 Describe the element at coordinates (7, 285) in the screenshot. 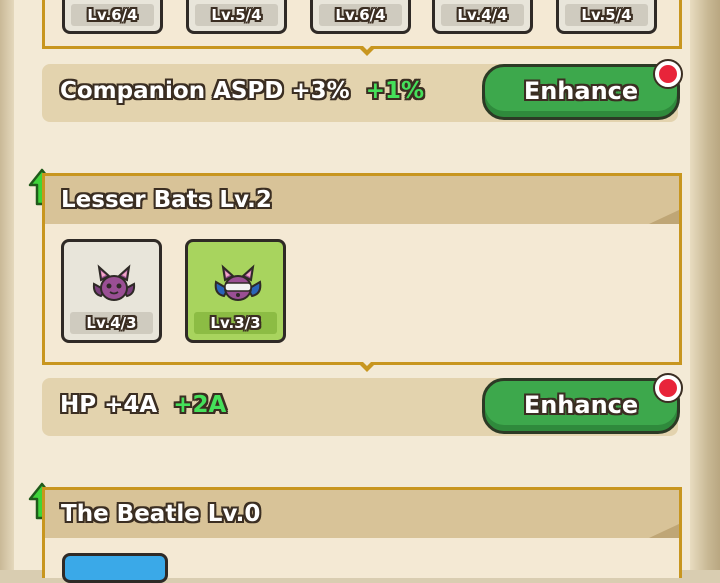

I see `left-parchment-edge` at that location.